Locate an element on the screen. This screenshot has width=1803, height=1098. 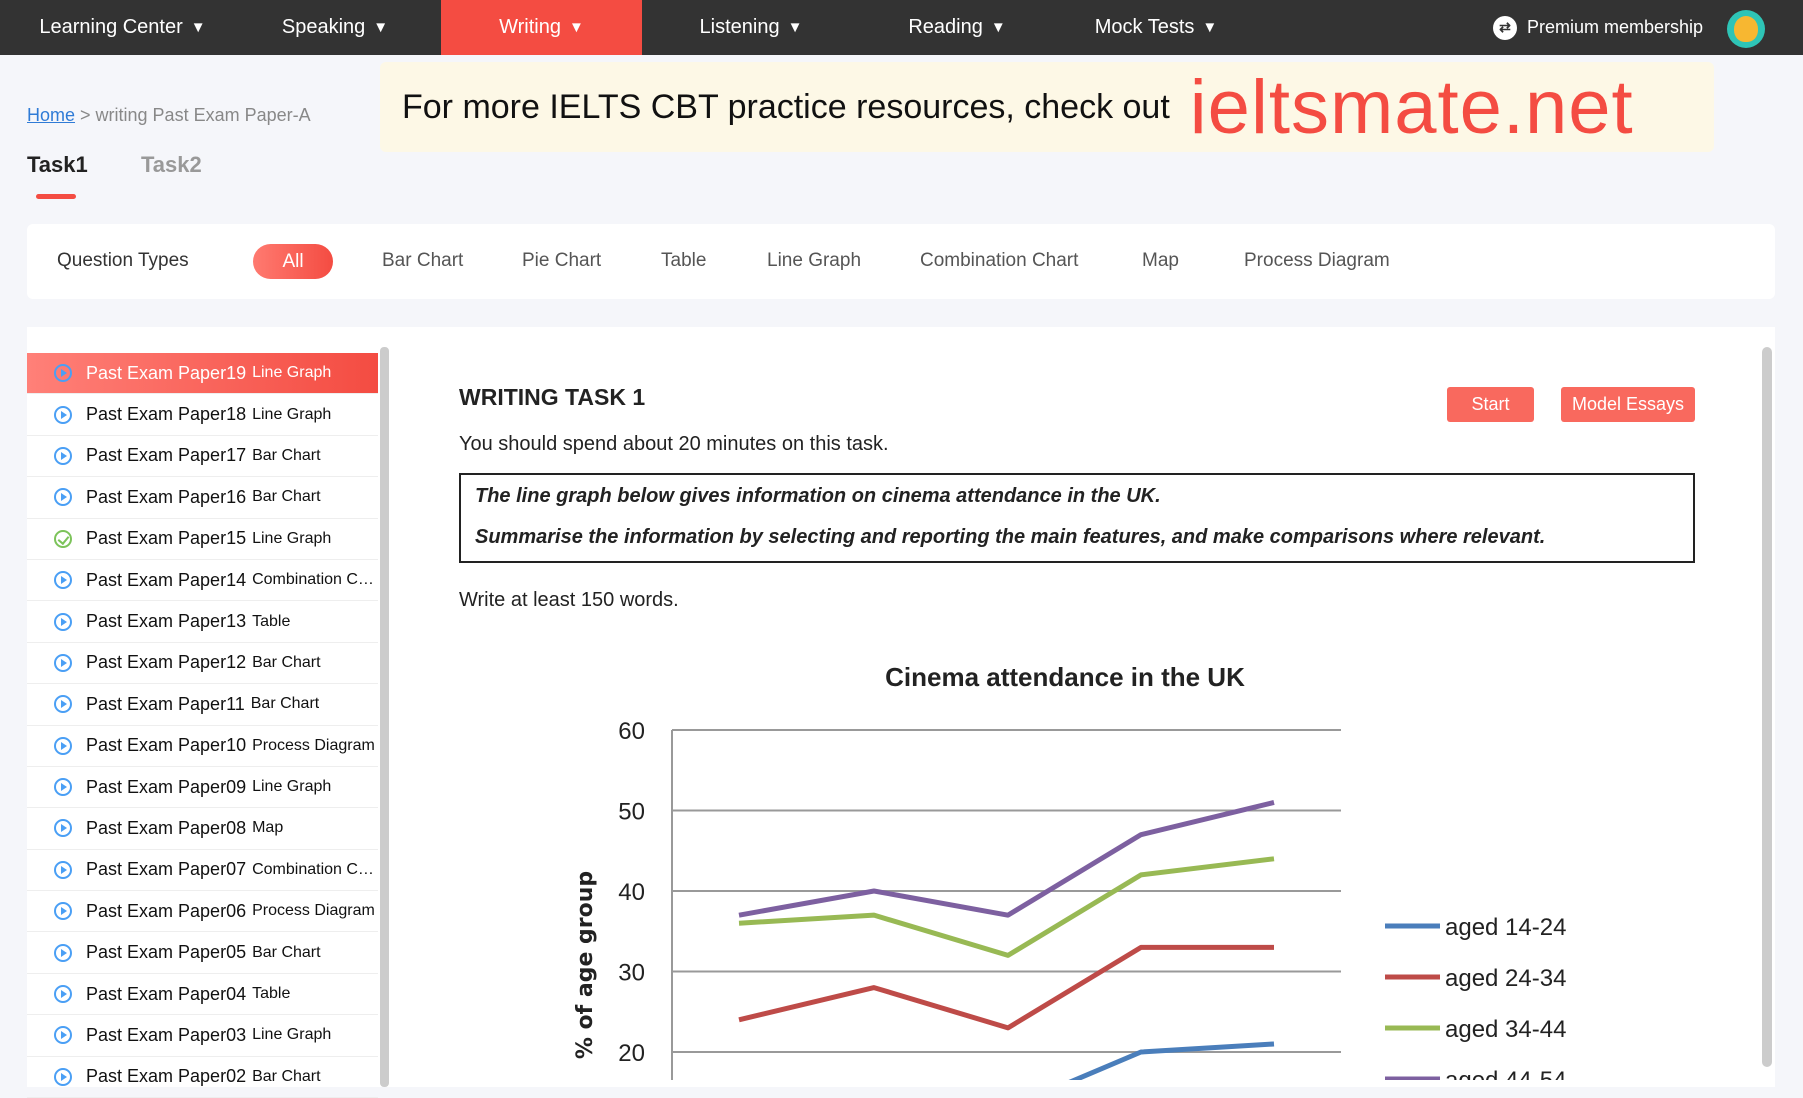
y-tick-label: 20 is located at coordinates (631, 1053).